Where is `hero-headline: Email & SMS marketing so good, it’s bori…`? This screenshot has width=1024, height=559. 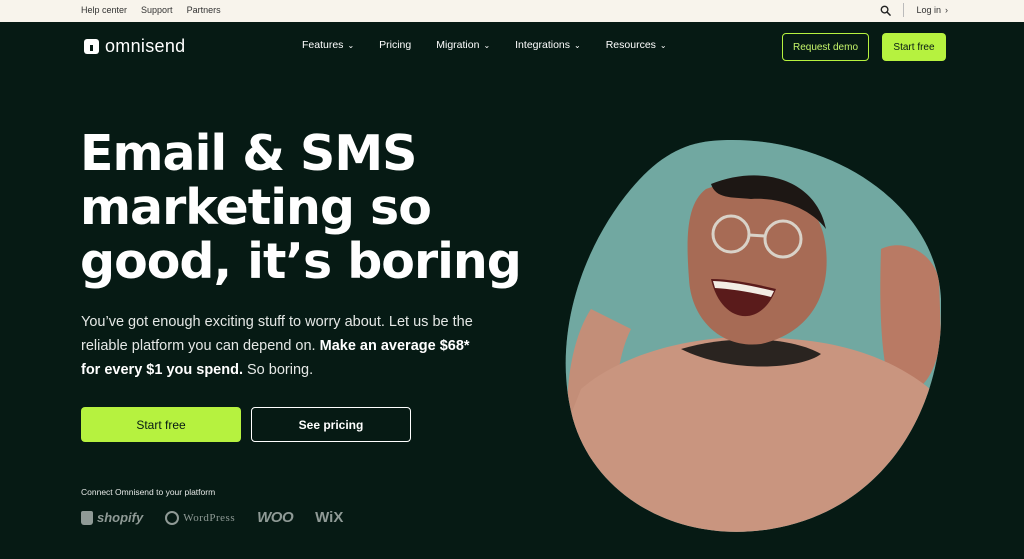 hero-headline: Email & SMS marketing so good, it’s bori… is located at coordinates (310, 208).